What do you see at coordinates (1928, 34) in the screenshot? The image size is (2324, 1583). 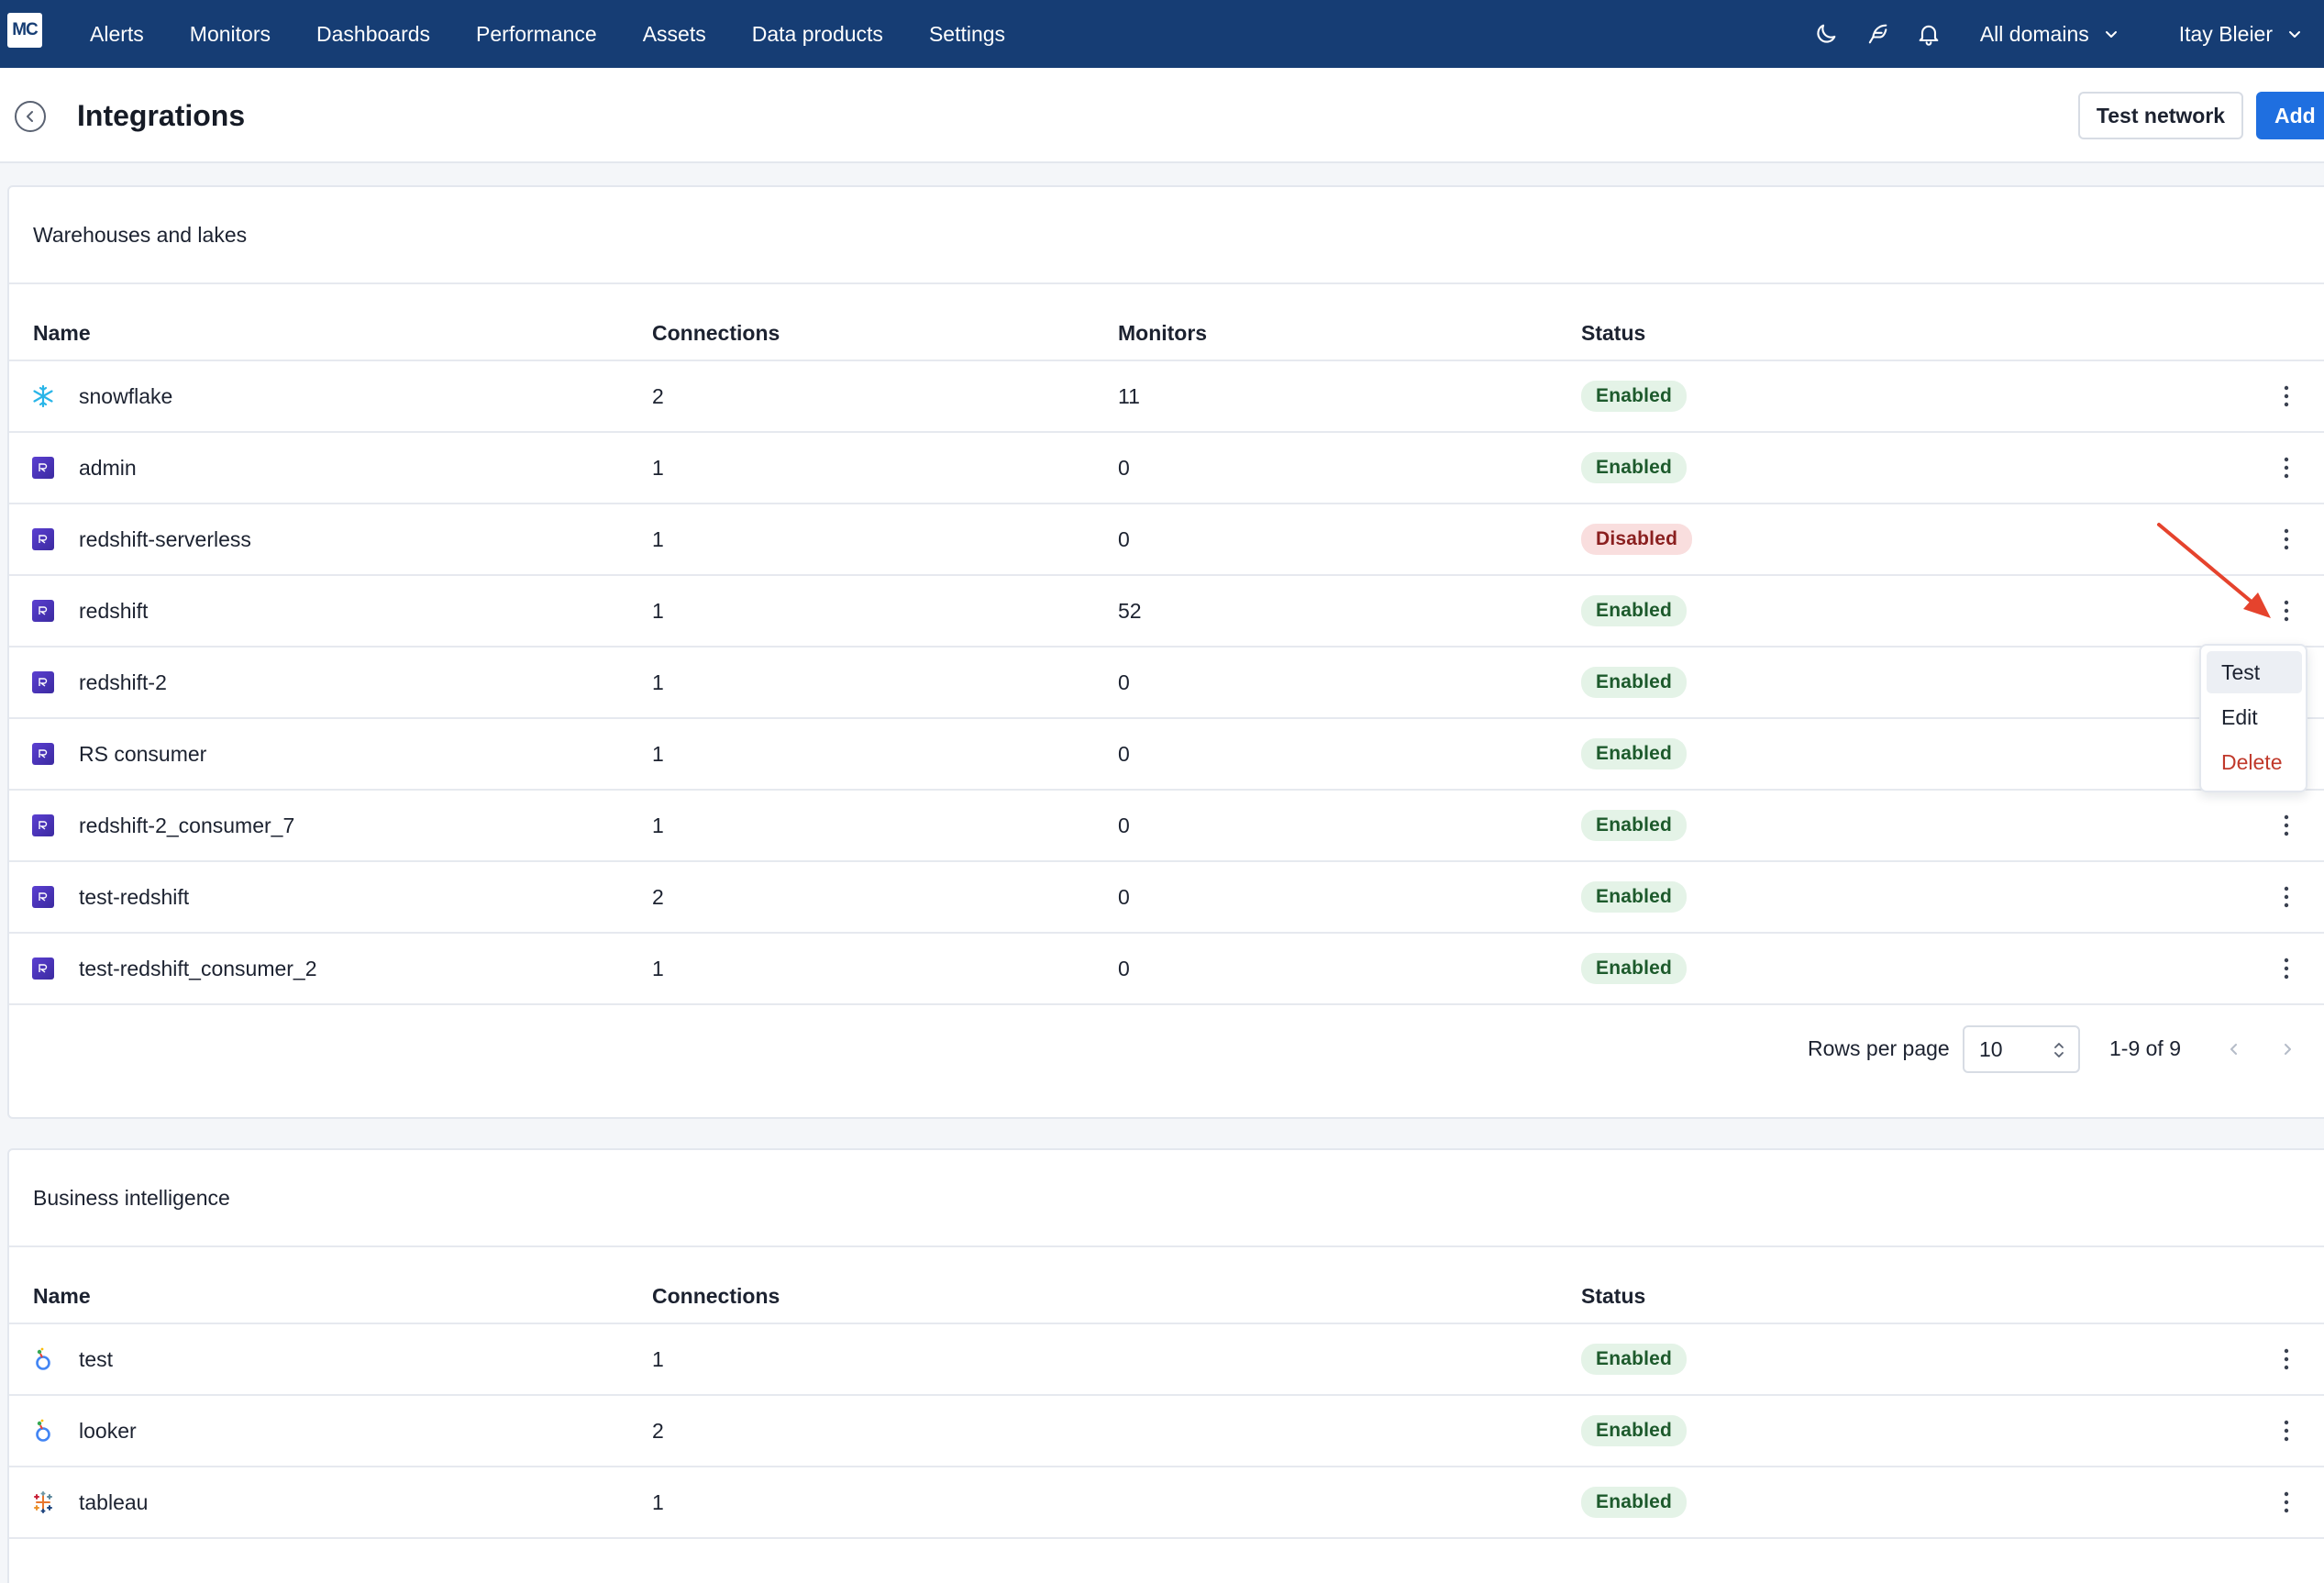 I see `bell-icon` at bounding box center [1928, 34].